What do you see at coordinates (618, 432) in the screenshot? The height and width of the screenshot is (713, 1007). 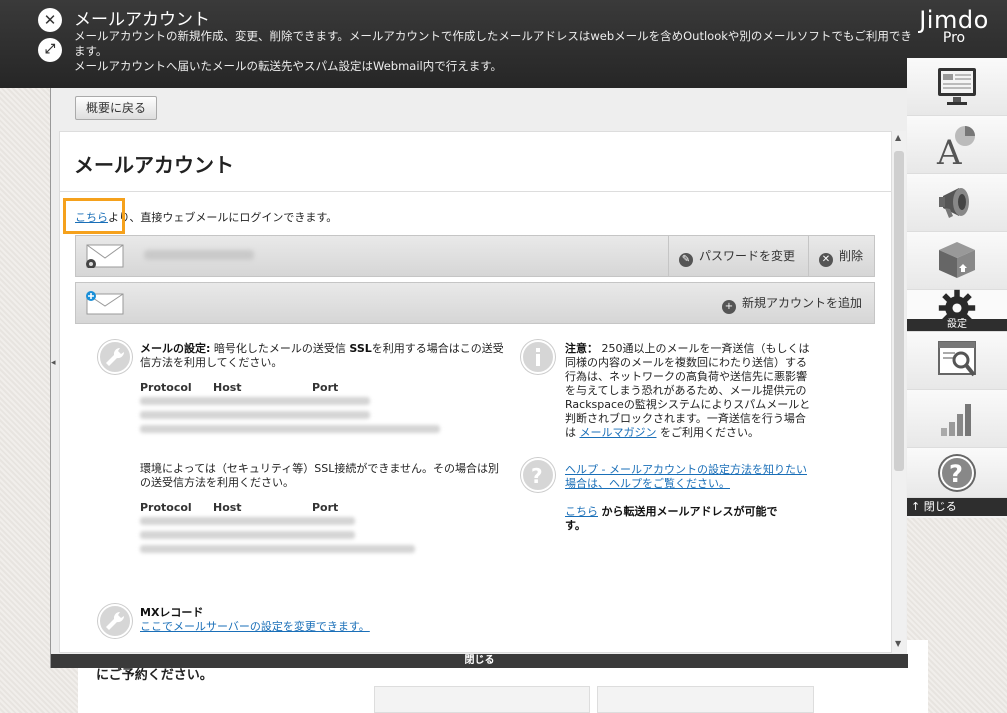 I see `newsletter-link: メールマガジン` at bounding box center [618, 432].